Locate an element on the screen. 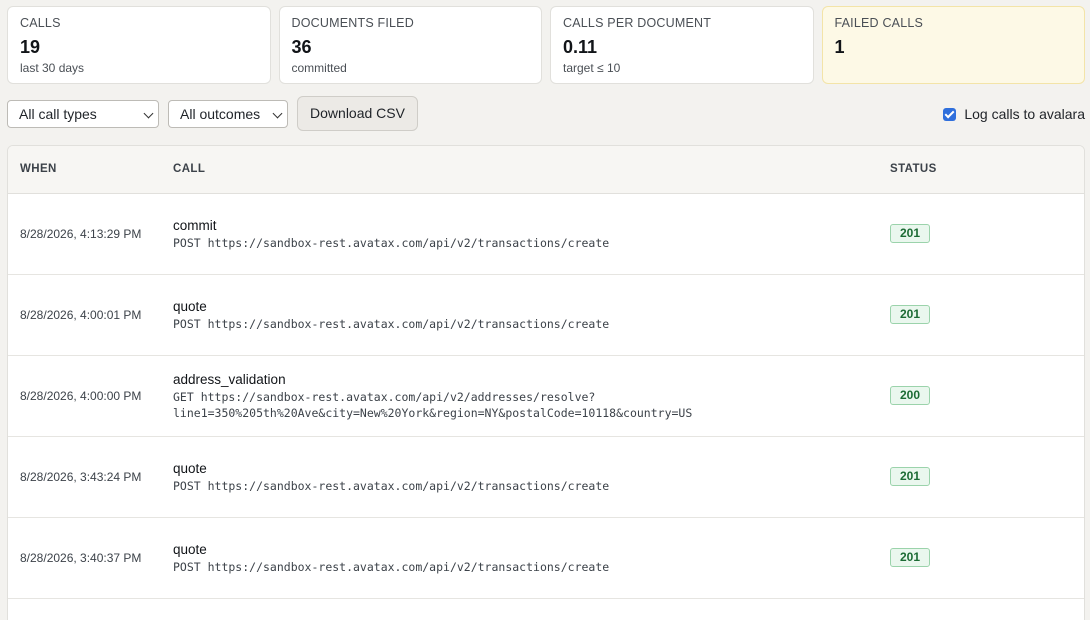 The width and height of the screenshot is (1090, 620). call-name: address_validation is located at coordinates (229, 379).